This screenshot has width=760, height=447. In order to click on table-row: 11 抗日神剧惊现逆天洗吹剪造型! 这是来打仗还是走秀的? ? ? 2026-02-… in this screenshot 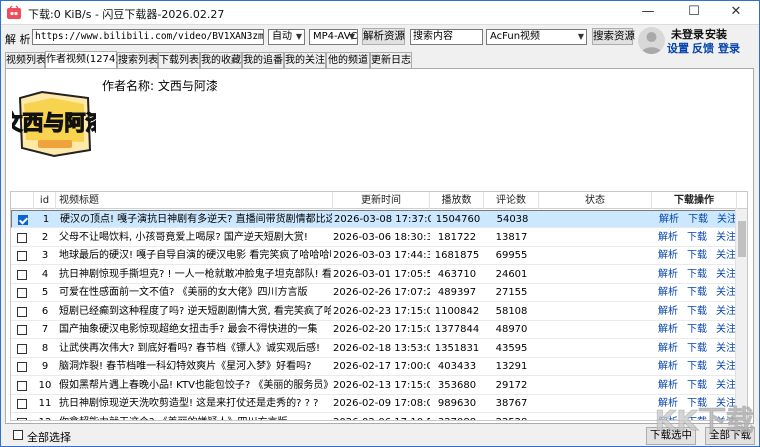, I will do `click(379, 404)`.